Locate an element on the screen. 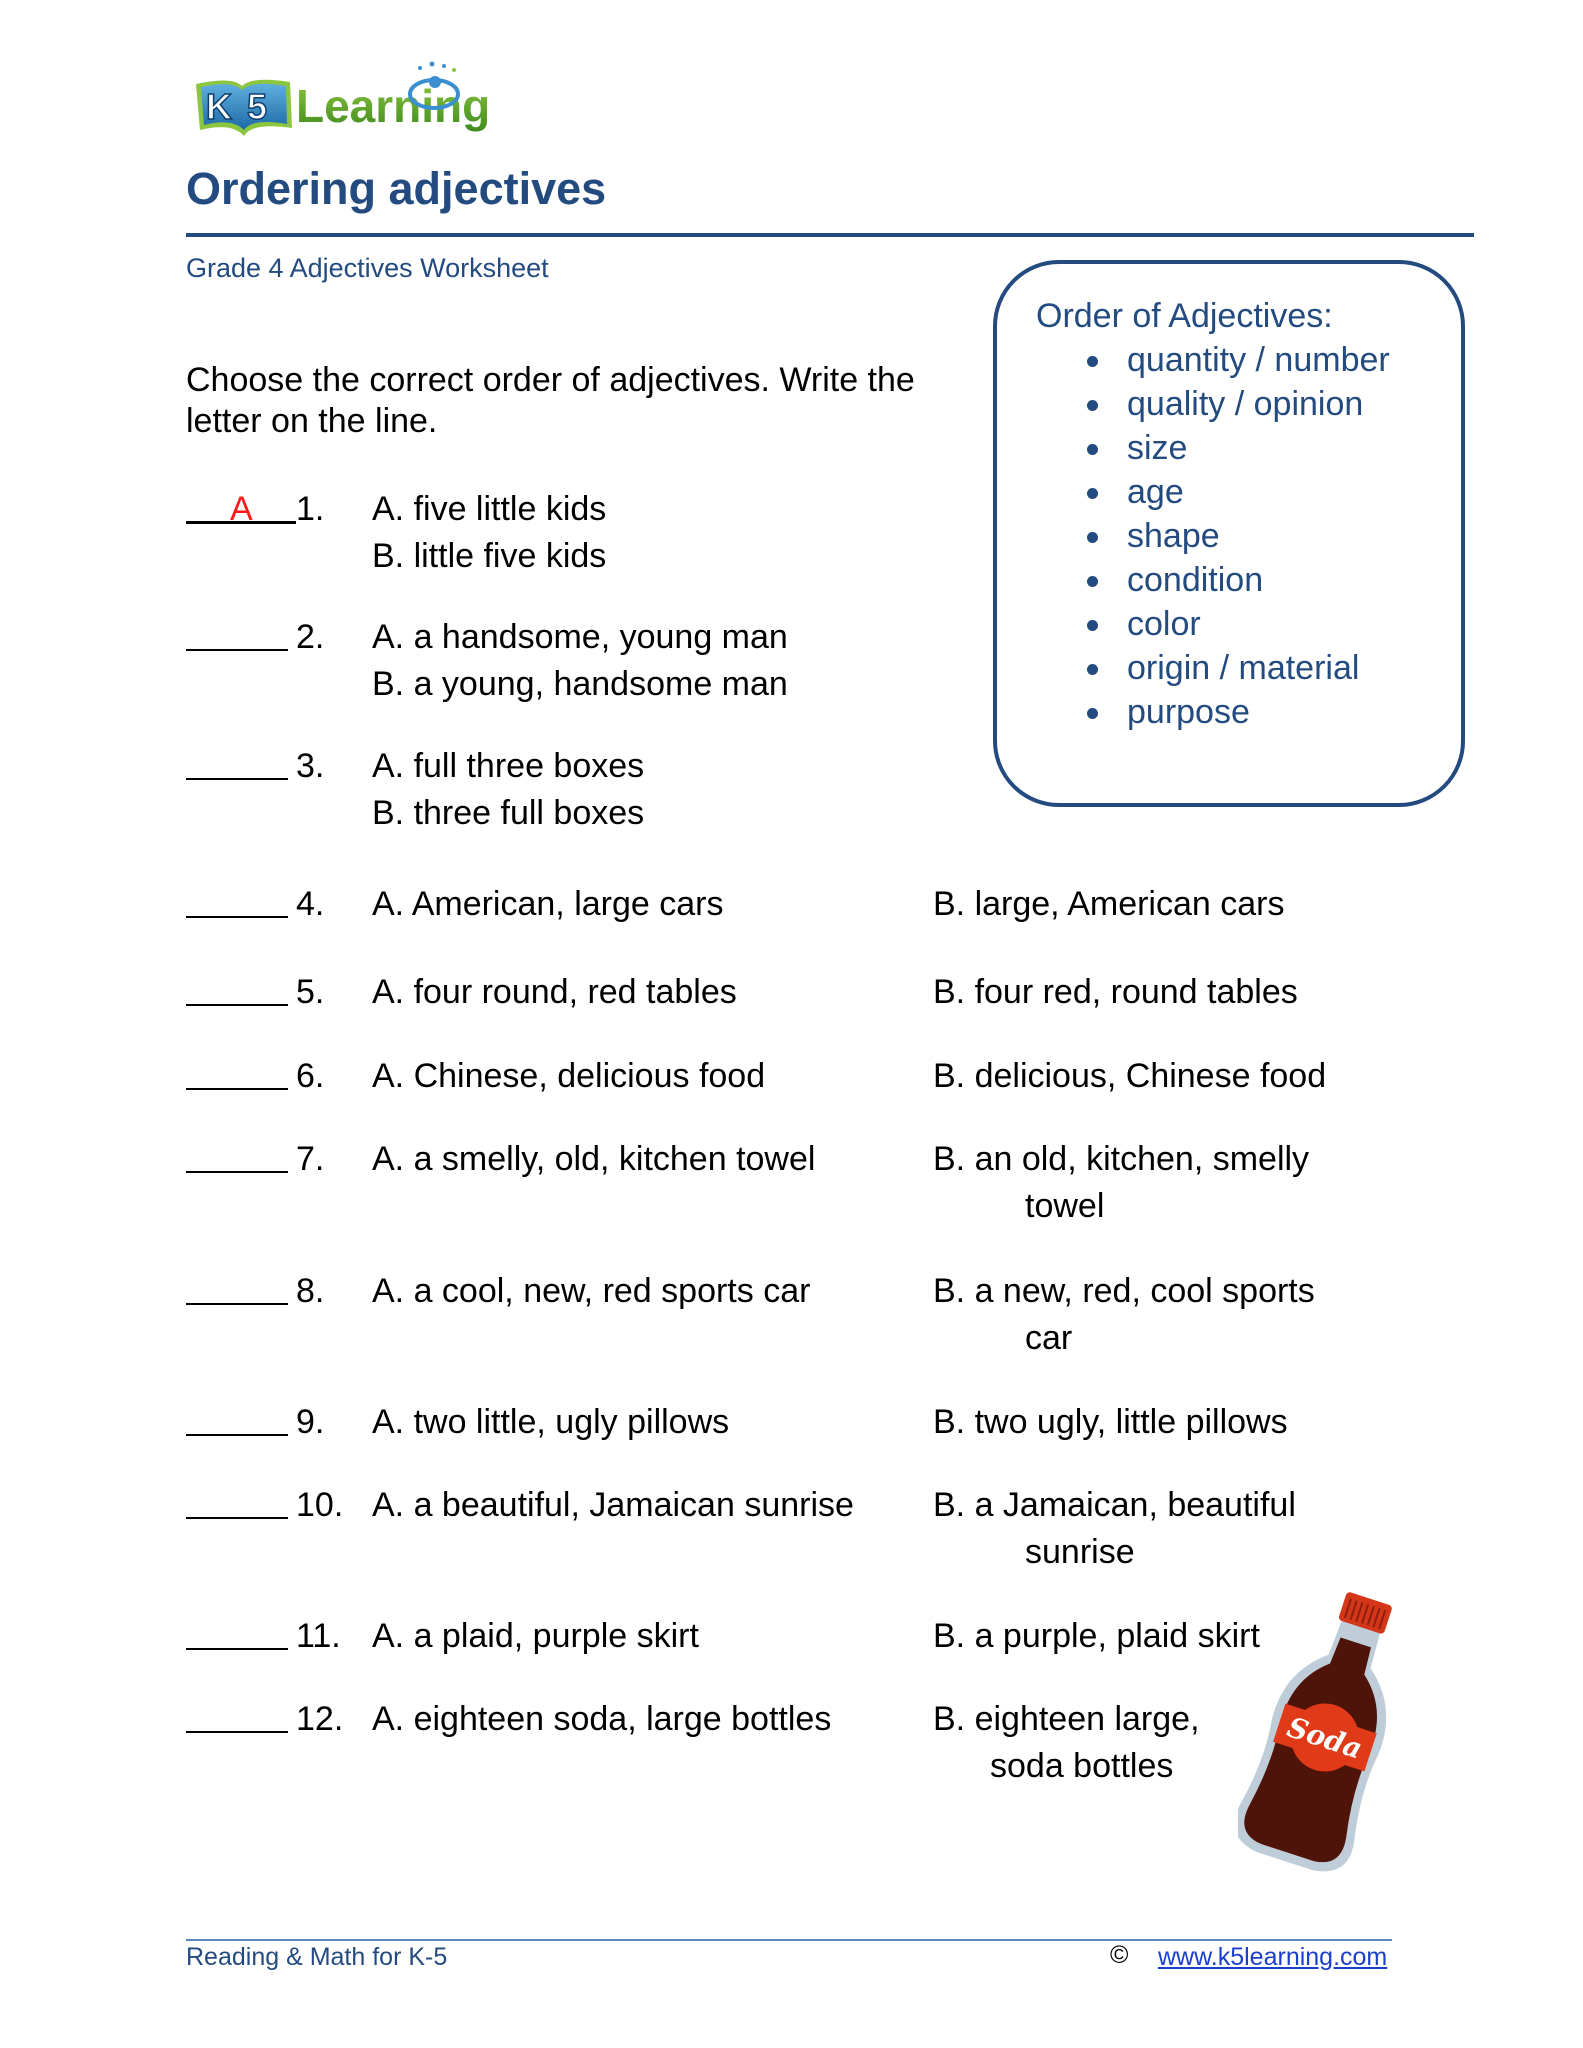 Image resolution: width=1583 pixels, height=2048 pixels. question-number: 3. is located at coordinates (310, 766).